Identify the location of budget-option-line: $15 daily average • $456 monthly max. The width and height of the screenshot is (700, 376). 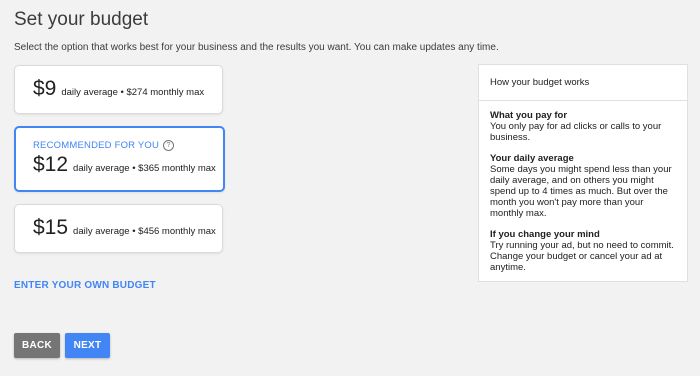
(124, 228).